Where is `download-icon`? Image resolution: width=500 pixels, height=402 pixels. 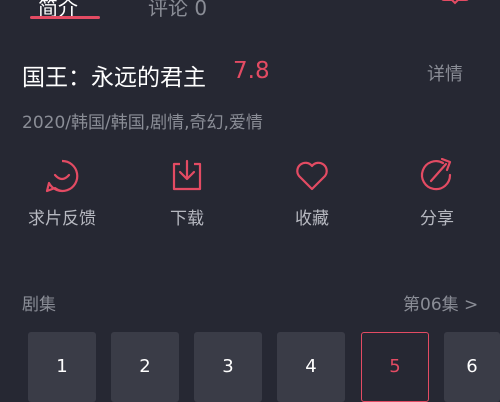
download-icon is located at coordinates (187, 175).